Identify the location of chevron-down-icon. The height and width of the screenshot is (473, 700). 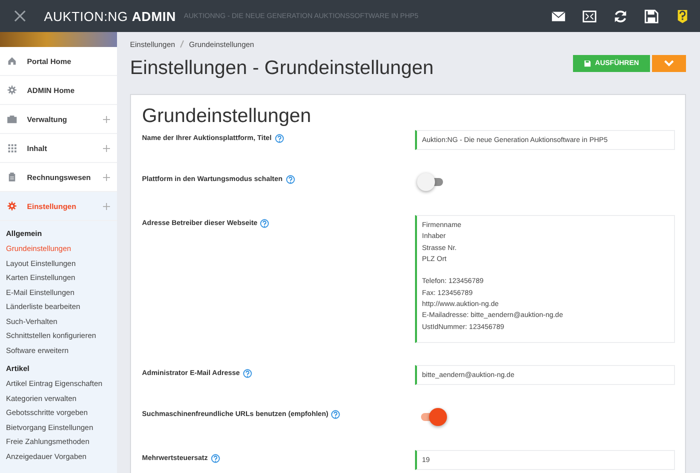
(669, 63).